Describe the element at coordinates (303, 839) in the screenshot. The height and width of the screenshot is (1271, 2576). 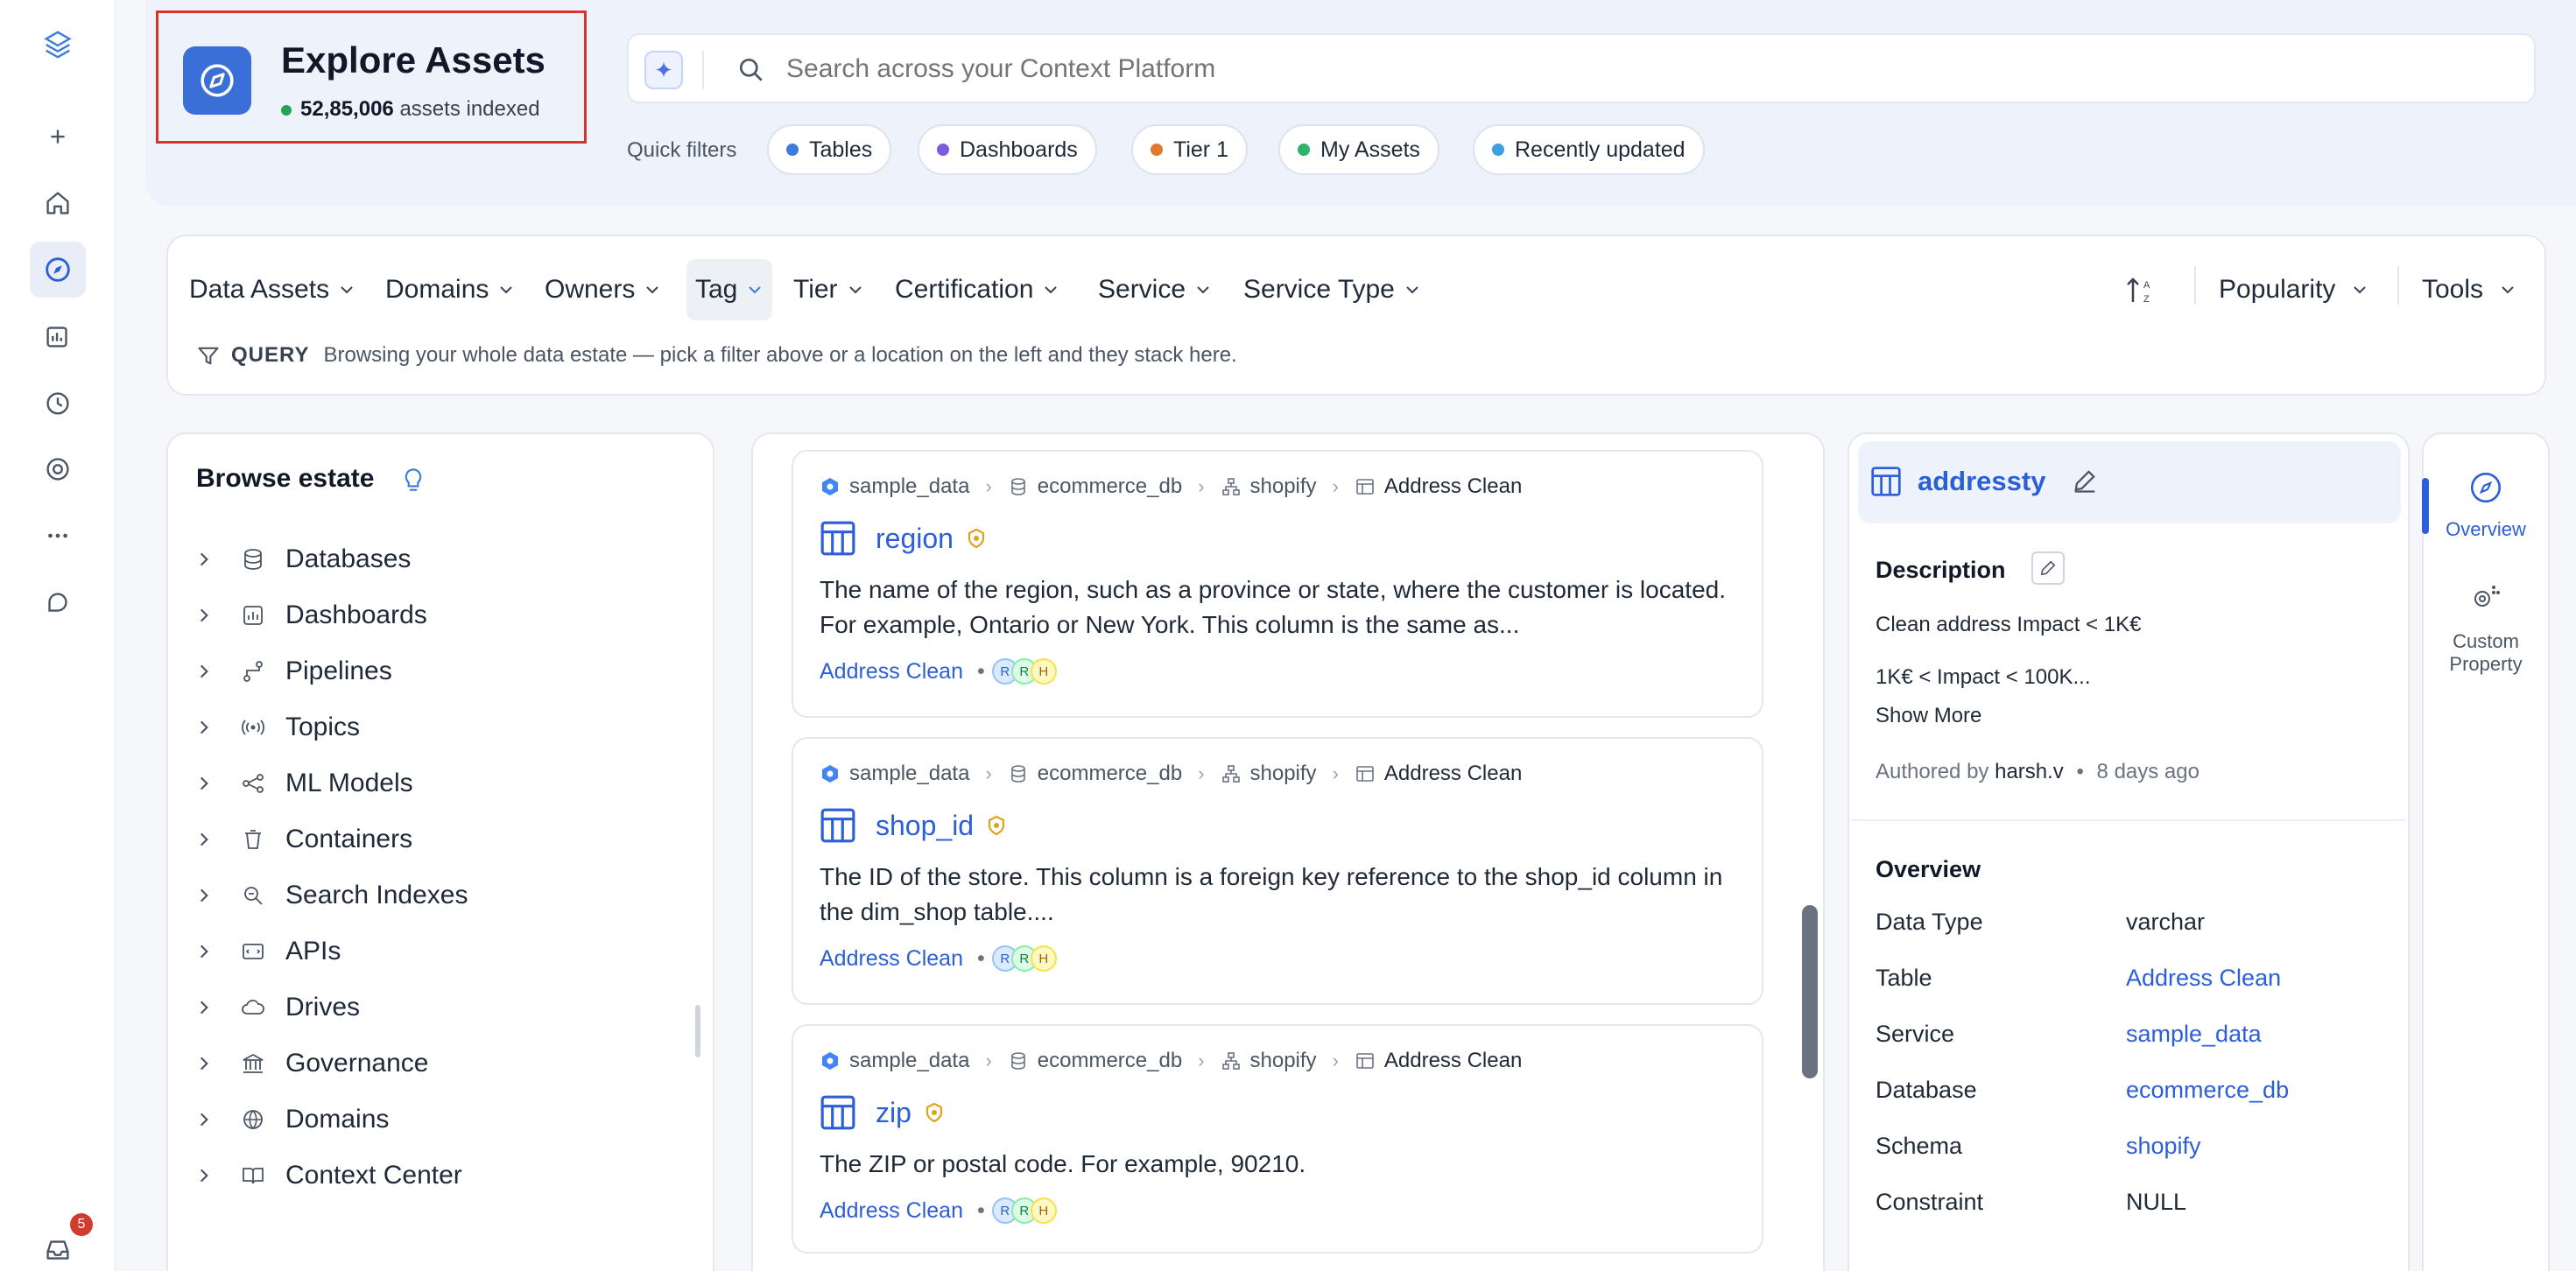
I see `browse-item-containers: Containers` at that location.